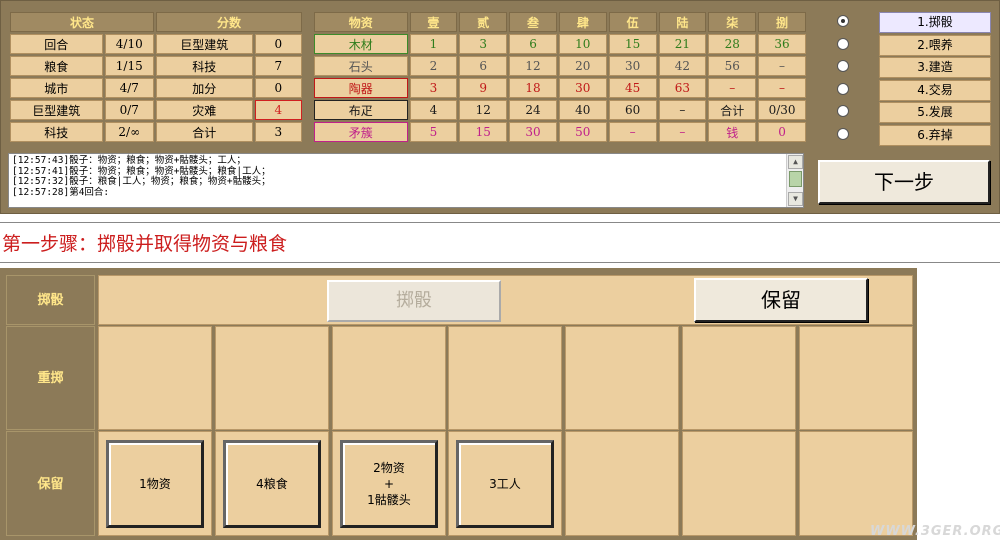  Describe the element at coordinates (632, 88) in the screenshot. I see `material-cell: 45` at that location.